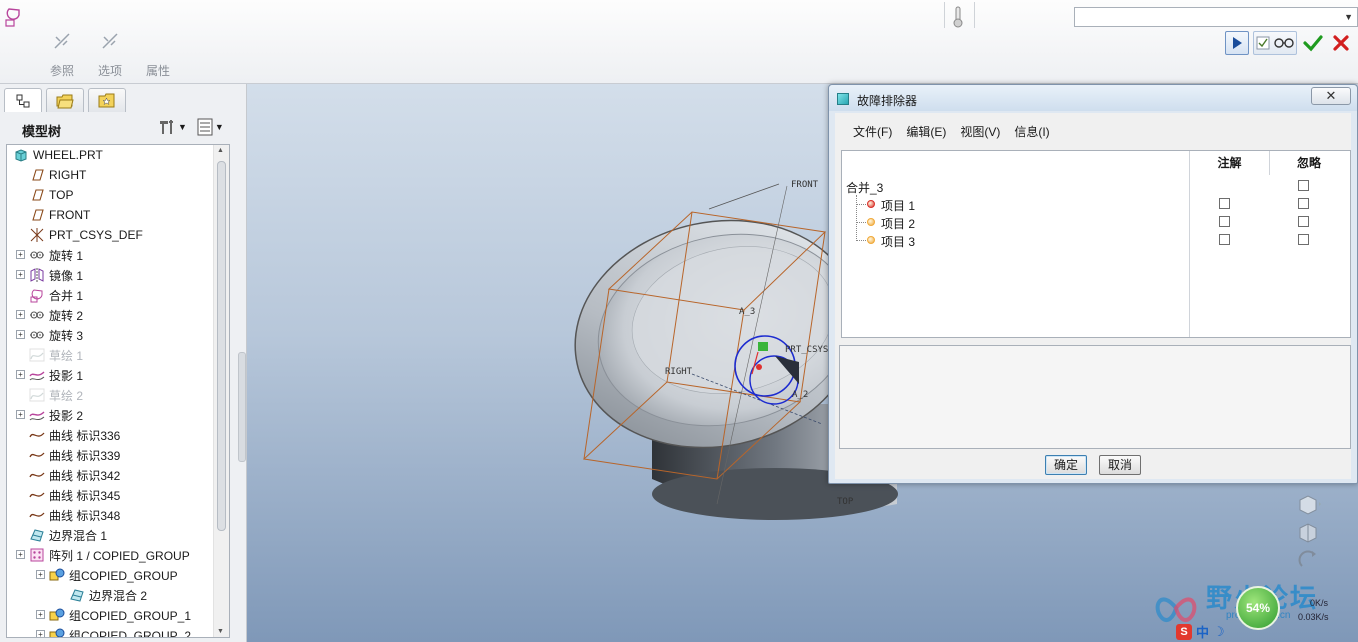  I want to click on mirror-icon, so click(37, 275).